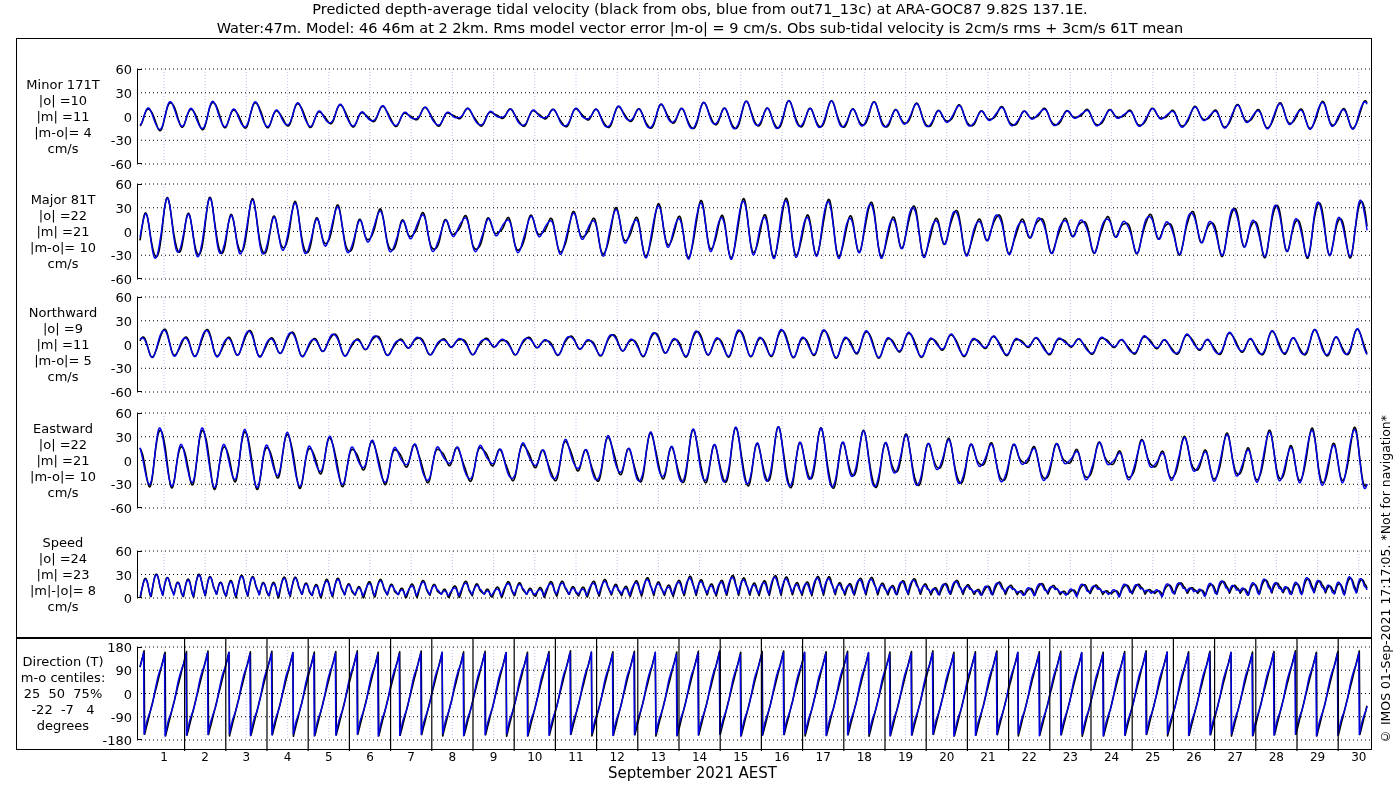 The width and height of the screenshot is (1400, 800). What do you see at coordinates (63, 116) in the screenshot?
I see `panel-label: Minor 171T |o| =10 |m| =11 |m-o|= 4 cm/s` at bounding box center [63, 116].